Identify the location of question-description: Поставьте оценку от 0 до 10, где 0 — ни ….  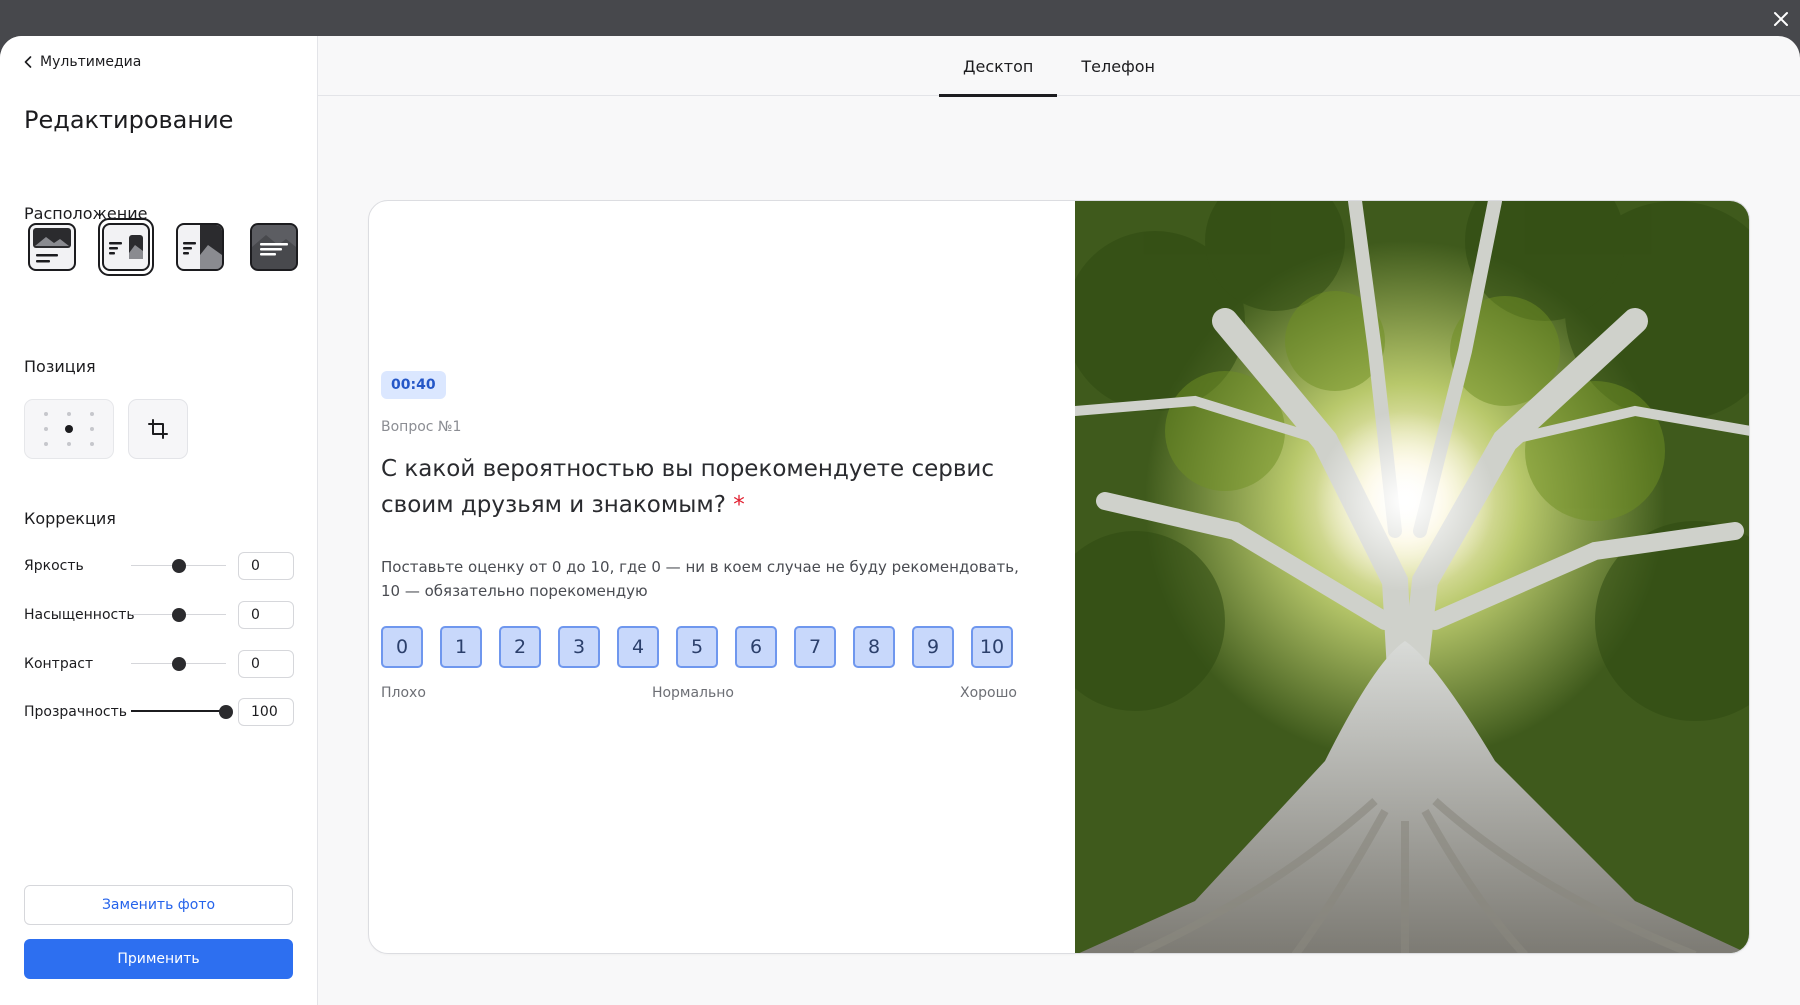
(700, 579).